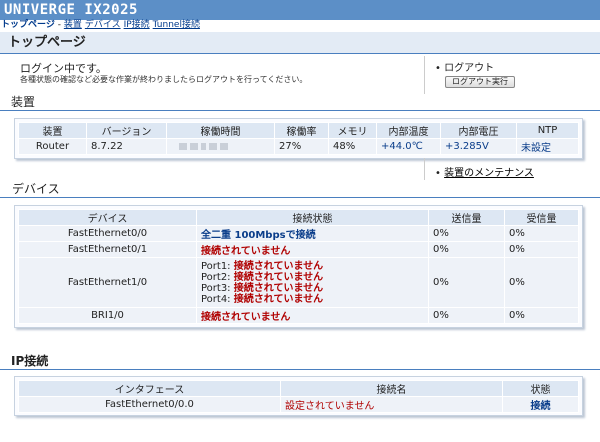 The height and width of the screenshot is (442, 600). What do you see at coordinates (300, 190) in the screenshot?
I see `section-devices-title: デバイス` at bounding box center [300, 190].